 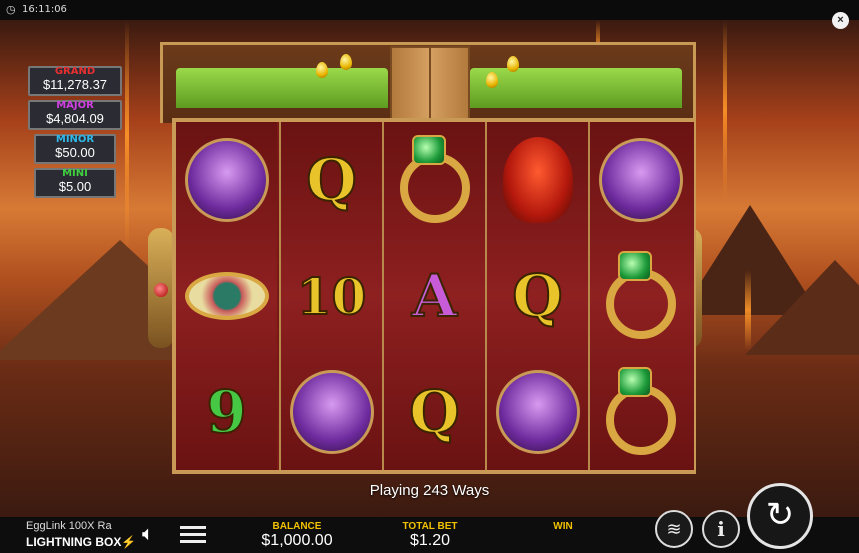 What do you see at coordinates (75, 152) in the screenshot?
I see `jackpot-minor-value: $50.00` at bounding box center [75, 152].